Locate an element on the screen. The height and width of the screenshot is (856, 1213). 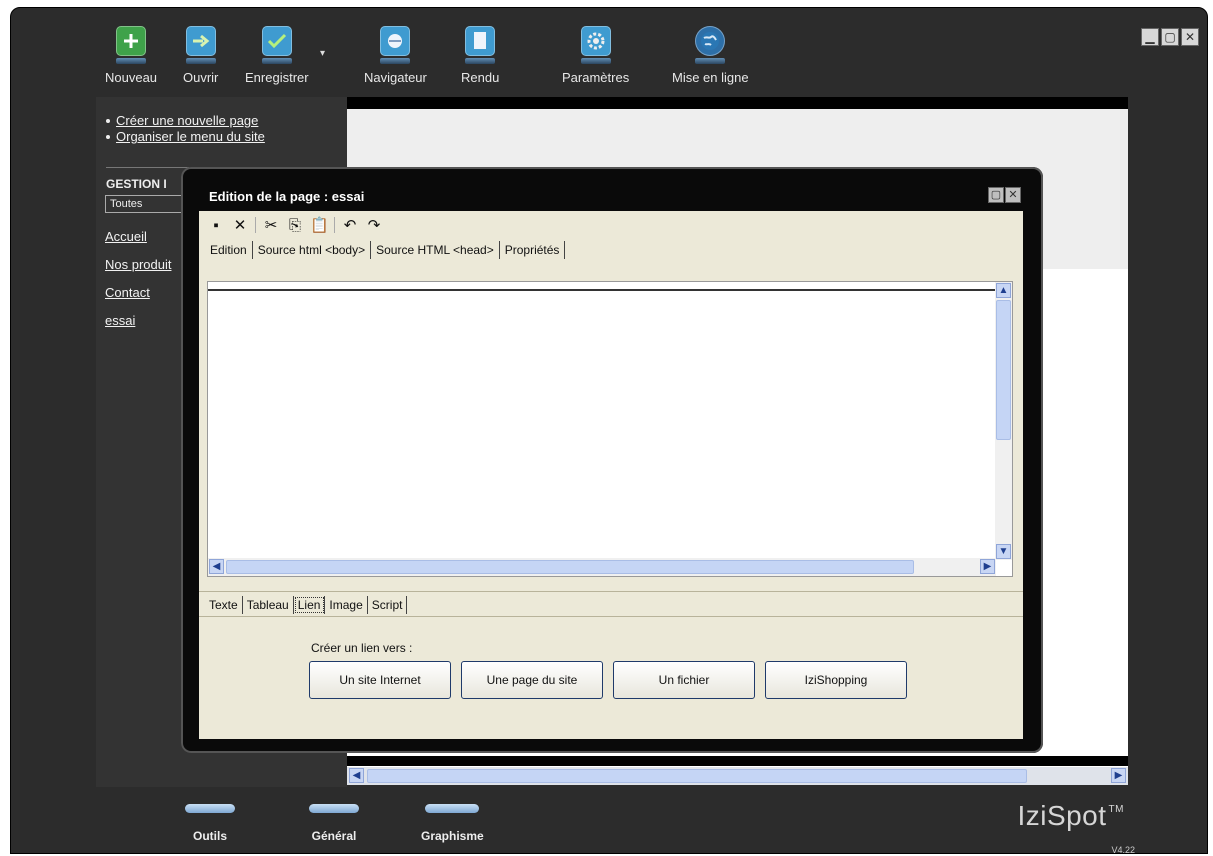
redo-icon: ↷ is located at coordinates (374, 225).